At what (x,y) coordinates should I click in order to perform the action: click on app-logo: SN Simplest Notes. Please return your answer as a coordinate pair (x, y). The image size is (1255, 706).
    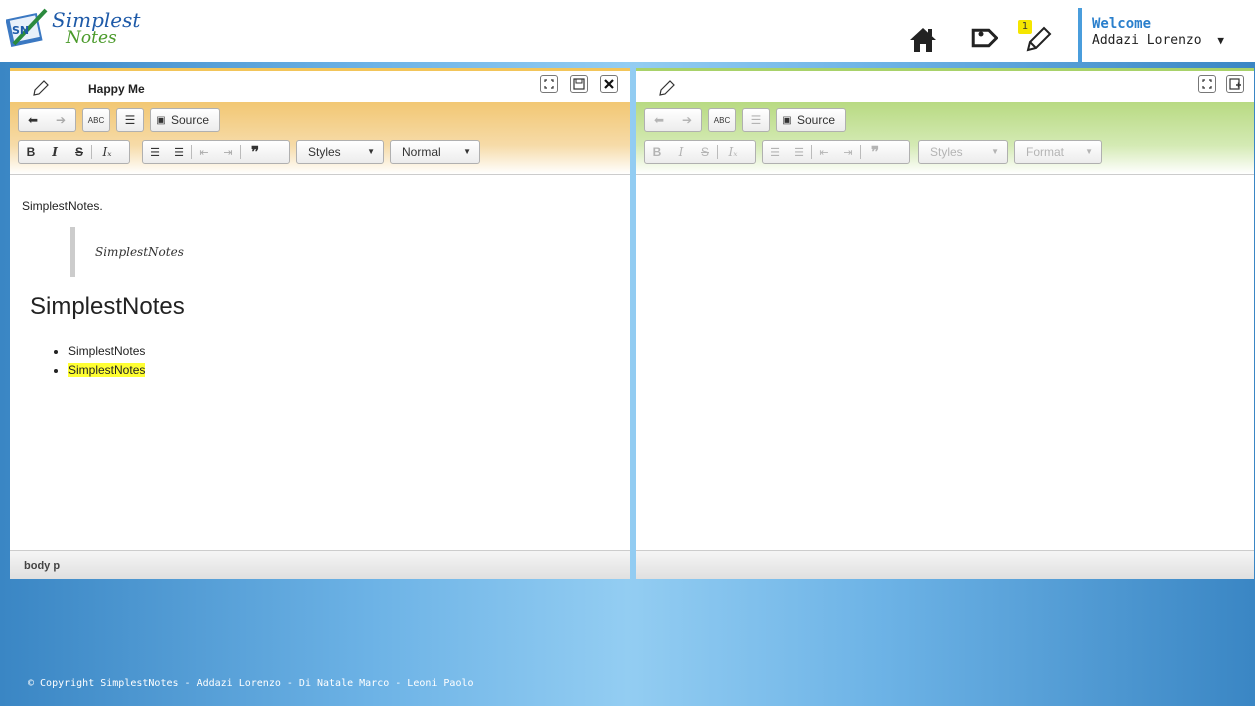
    Looking at the image, I should click on (72, 28).